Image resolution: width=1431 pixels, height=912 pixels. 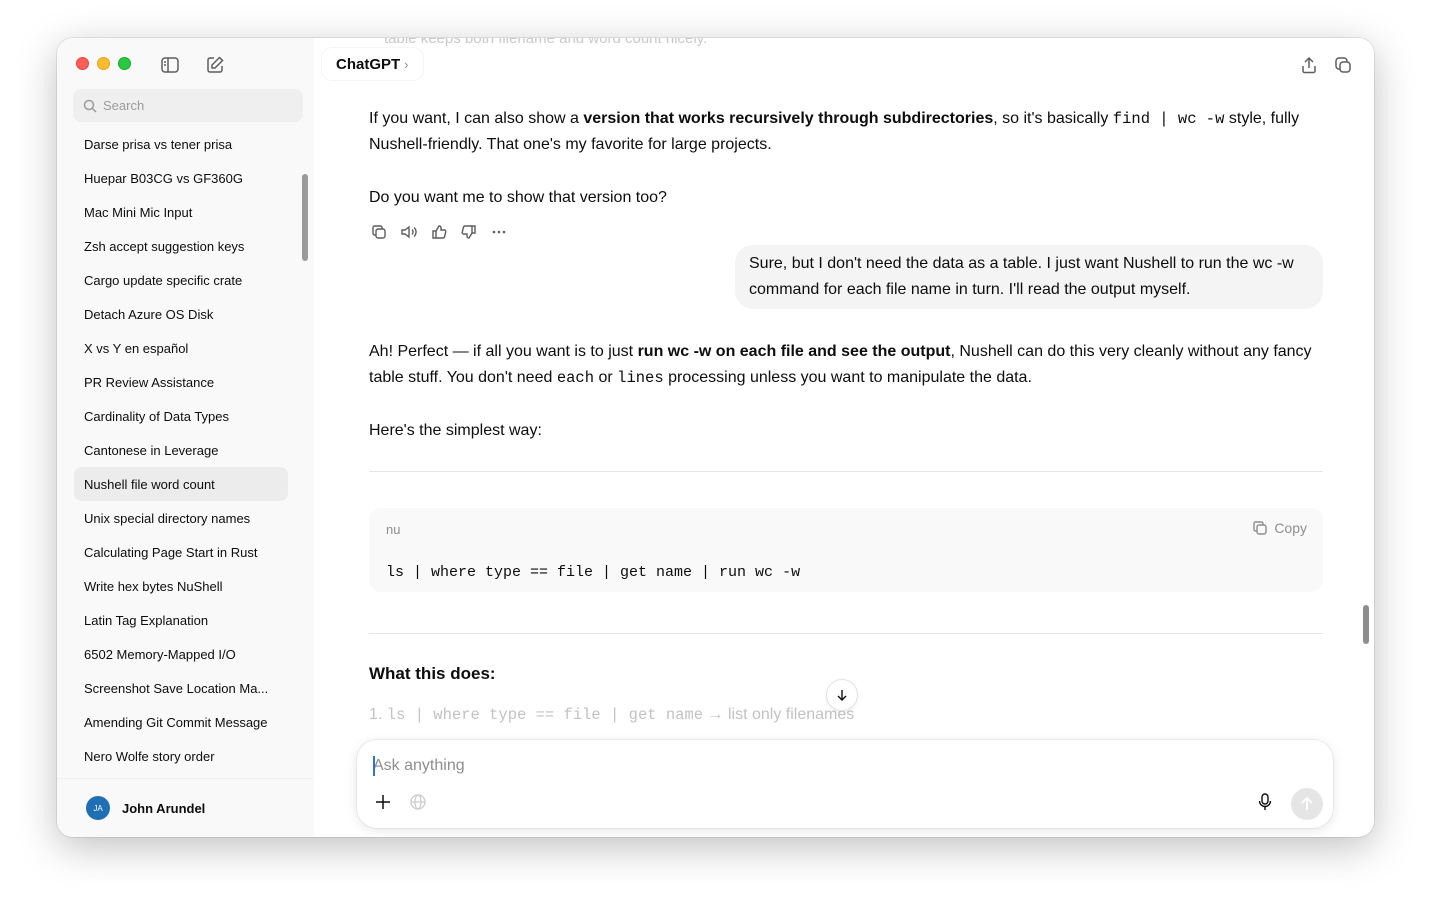 What do you see at coordinates (181, 586) in the screenshot?
I see `chat-history-item: Write hex bytes NuShell` at bounding box center [181, 586].